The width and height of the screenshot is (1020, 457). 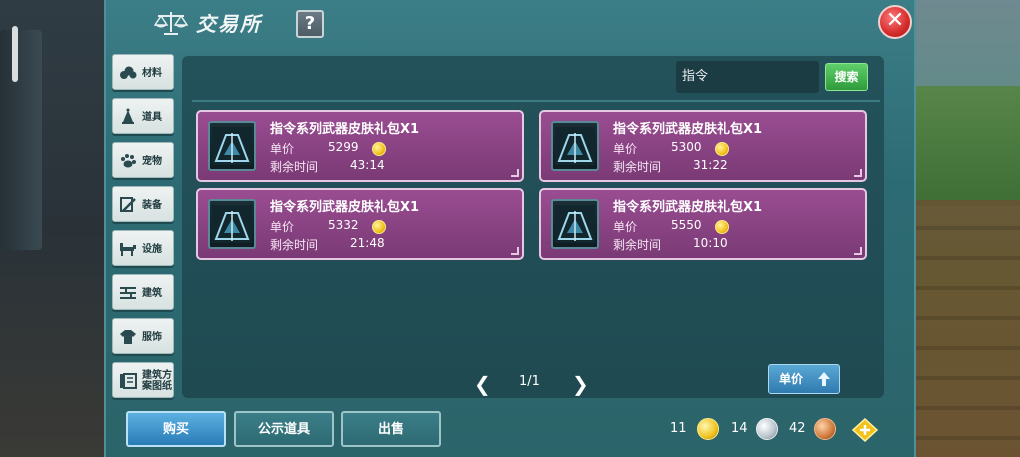 What do you see at coordinates (128, 249) in the screenshot?
I see `horse-icon` at bounding box center [128, 249].